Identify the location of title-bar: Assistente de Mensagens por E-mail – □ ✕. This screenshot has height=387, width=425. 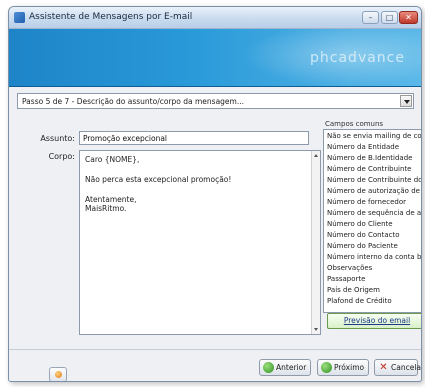
(215, 18).